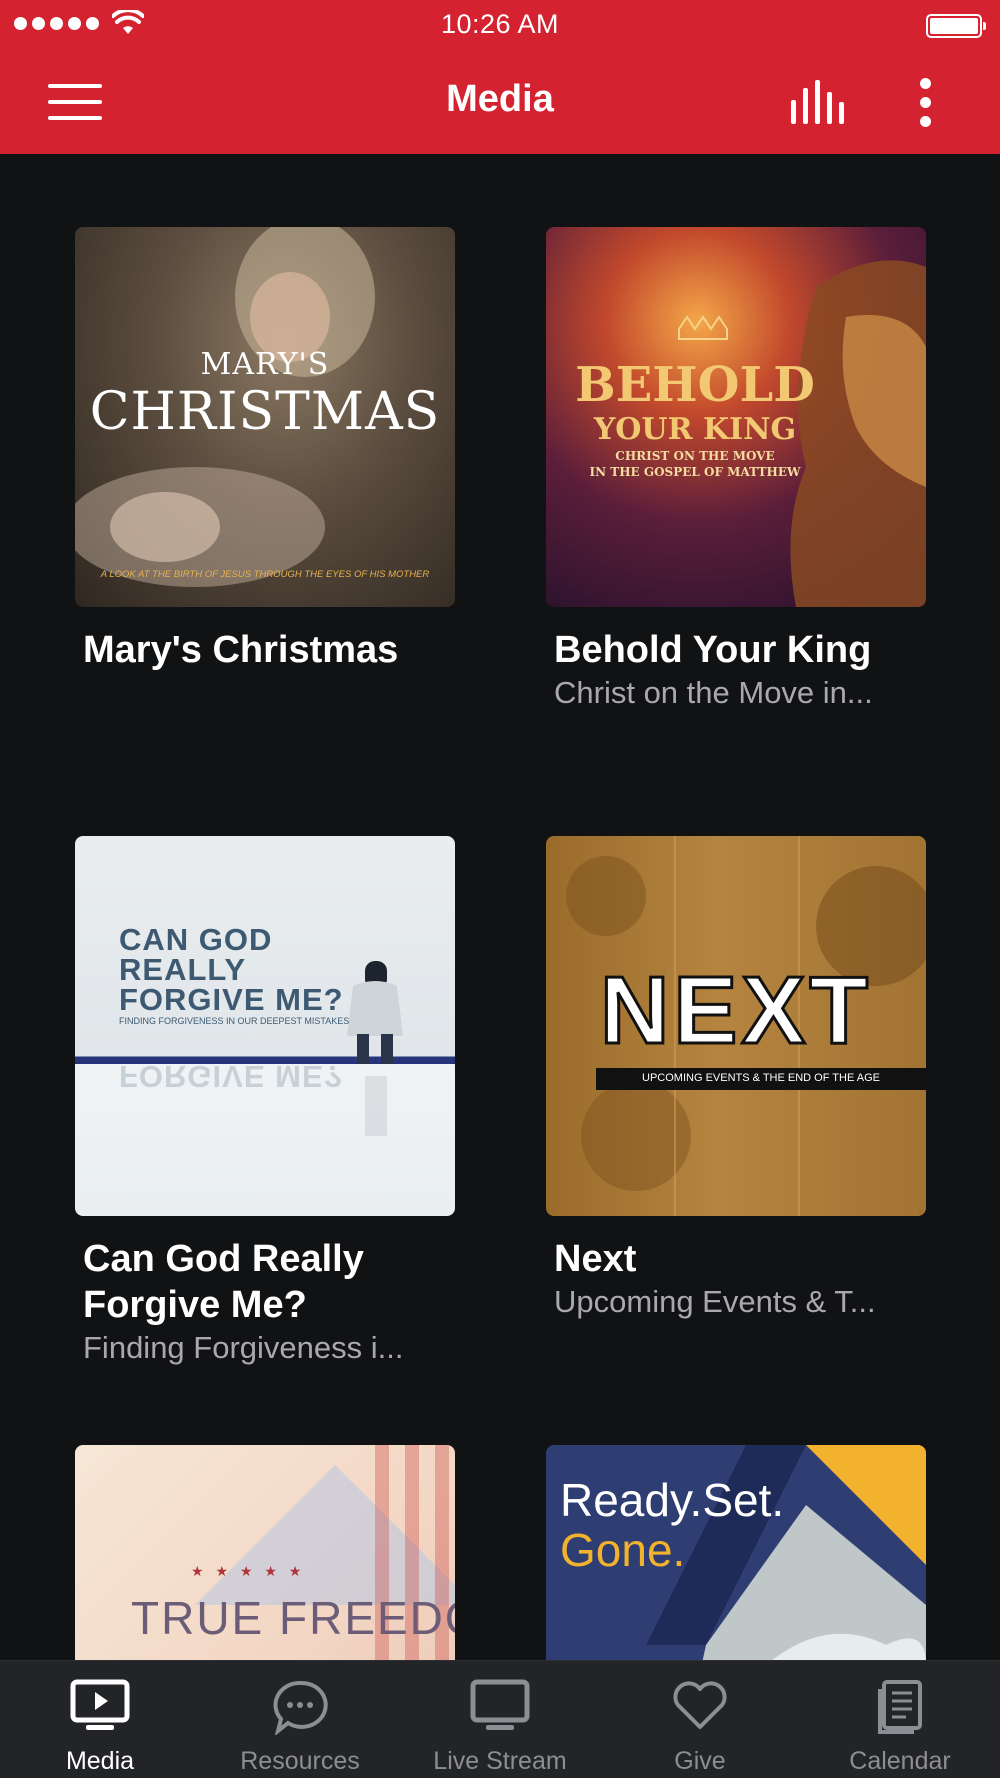 The width and height of the screenshot is (1000, 1778). I want to click on tab-label: Calendar, so click(900, 1761).